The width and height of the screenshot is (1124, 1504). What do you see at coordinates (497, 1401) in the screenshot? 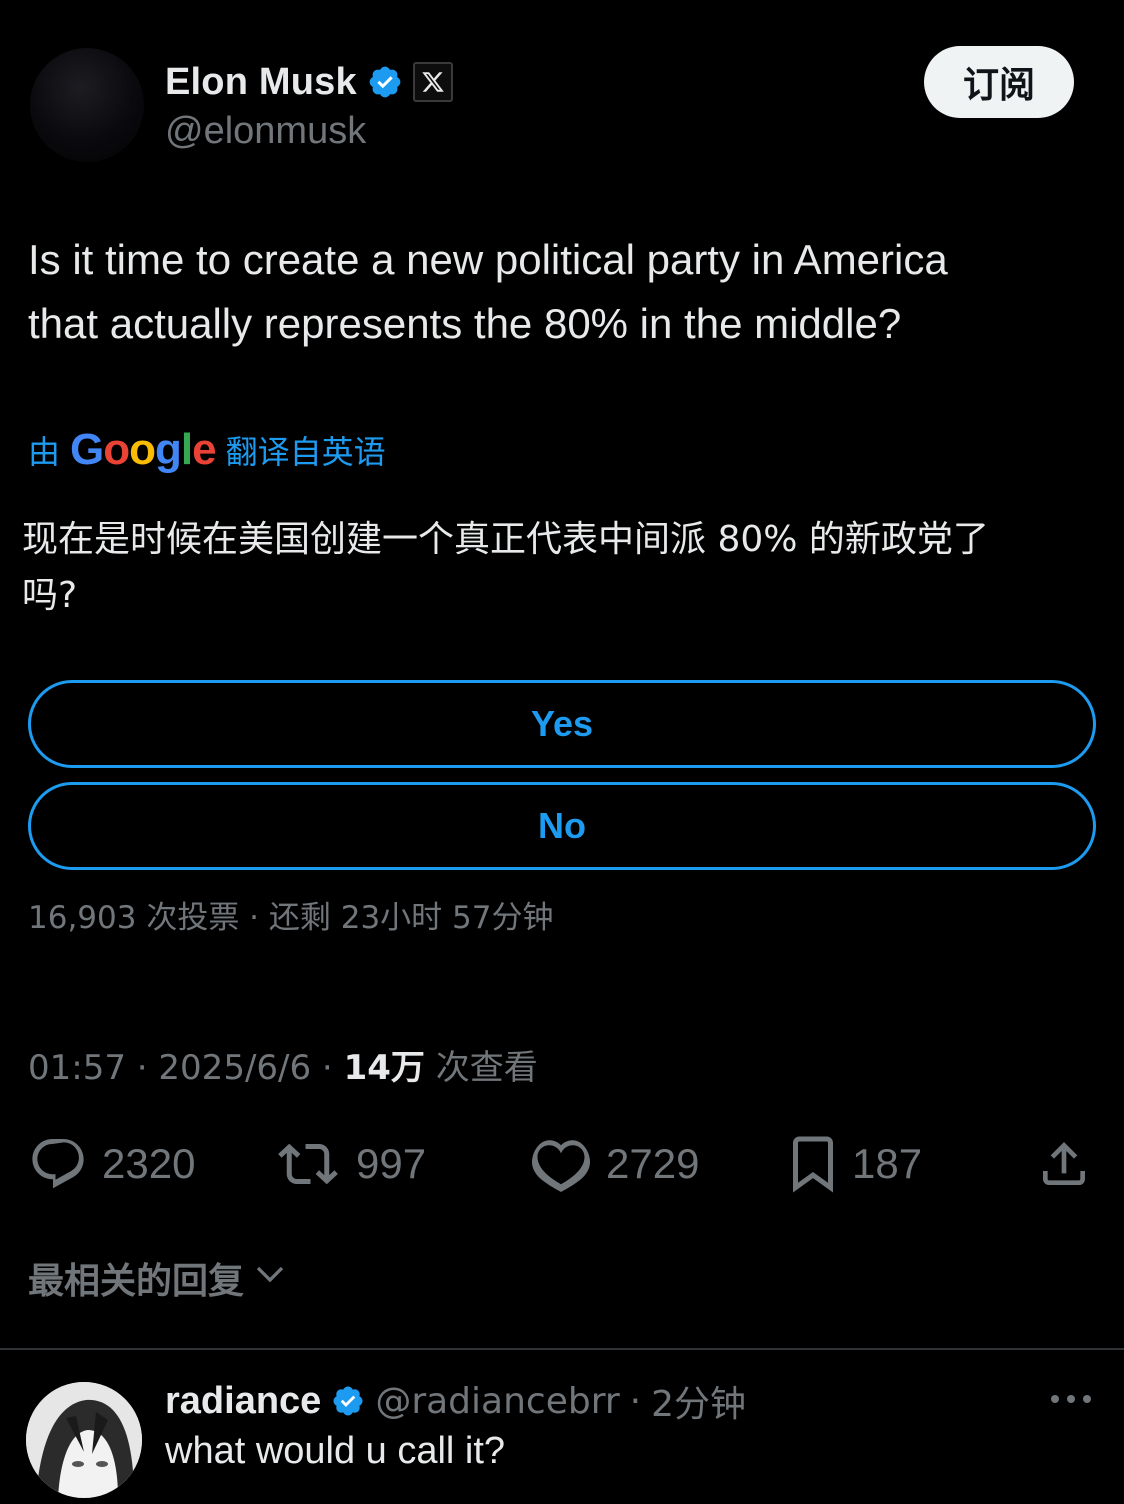
I see `reply-handle: @radiancebrr` at bounding box center [497, 1401].